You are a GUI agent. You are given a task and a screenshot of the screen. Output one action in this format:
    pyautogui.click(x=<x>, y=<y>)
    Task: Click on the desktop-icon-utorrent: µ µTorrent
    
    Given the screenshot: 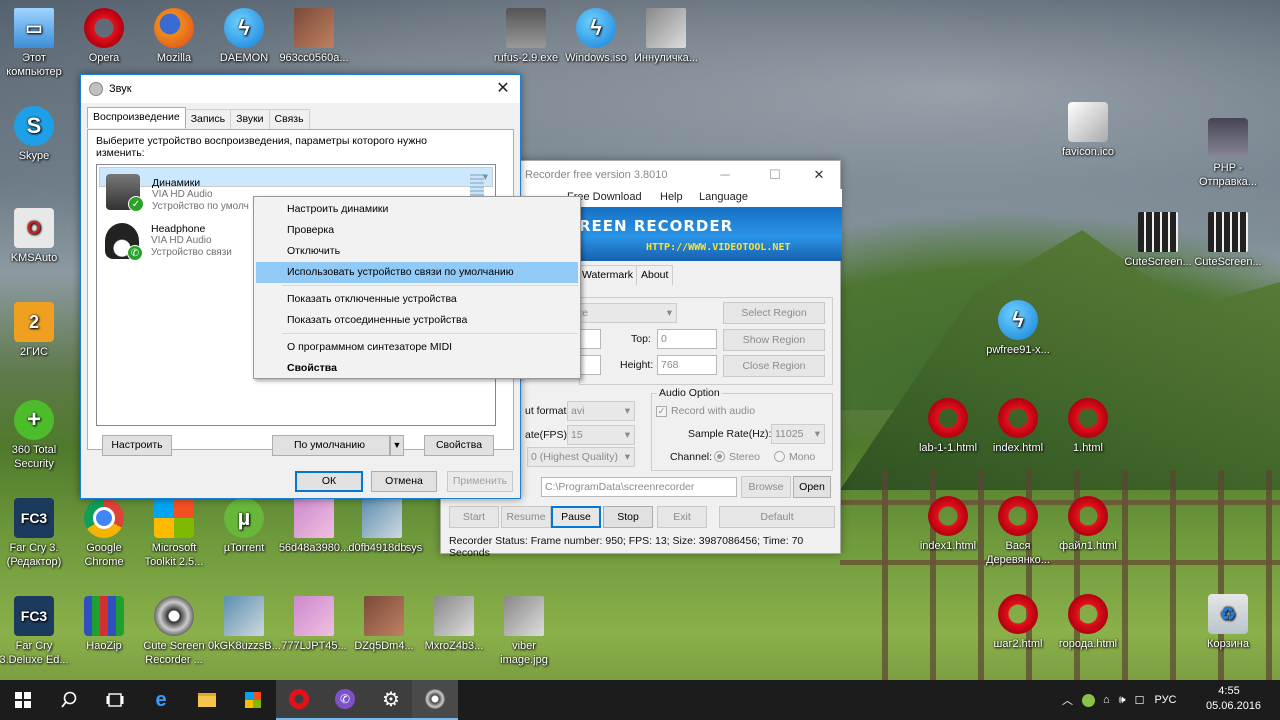 What is the action you would take?
    pyautogui.click(x=244, y=526)
    